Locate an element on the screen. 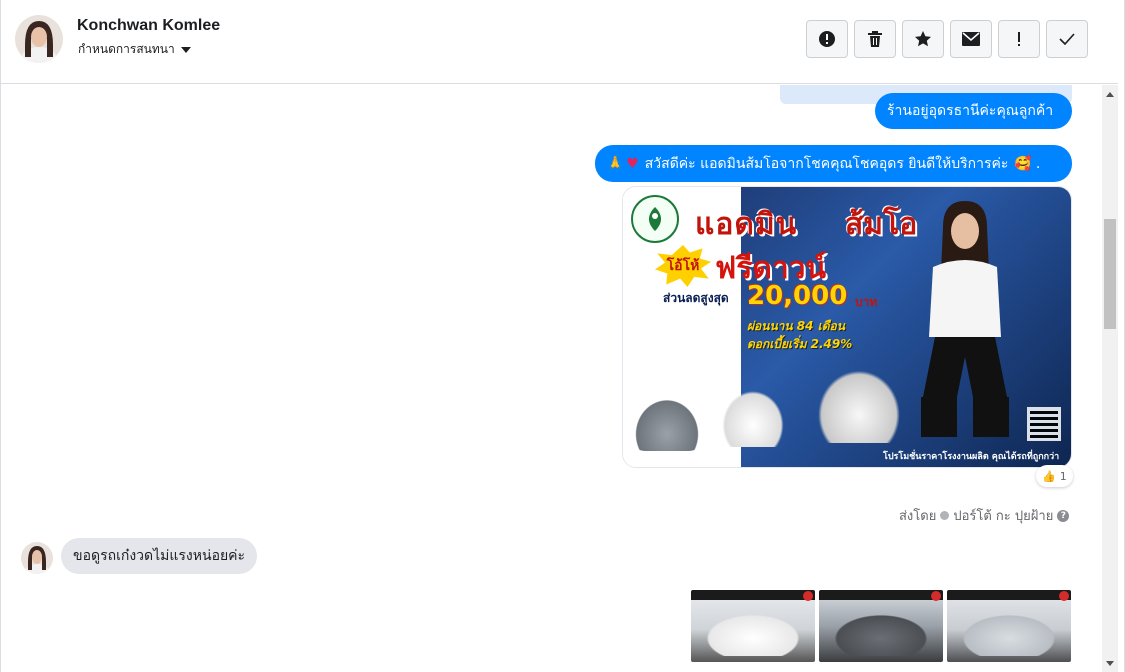  message-text: ขอดูรถเก๋งวดไม่แรงหน่อยค่ะ is located at coordinates (159, 556).